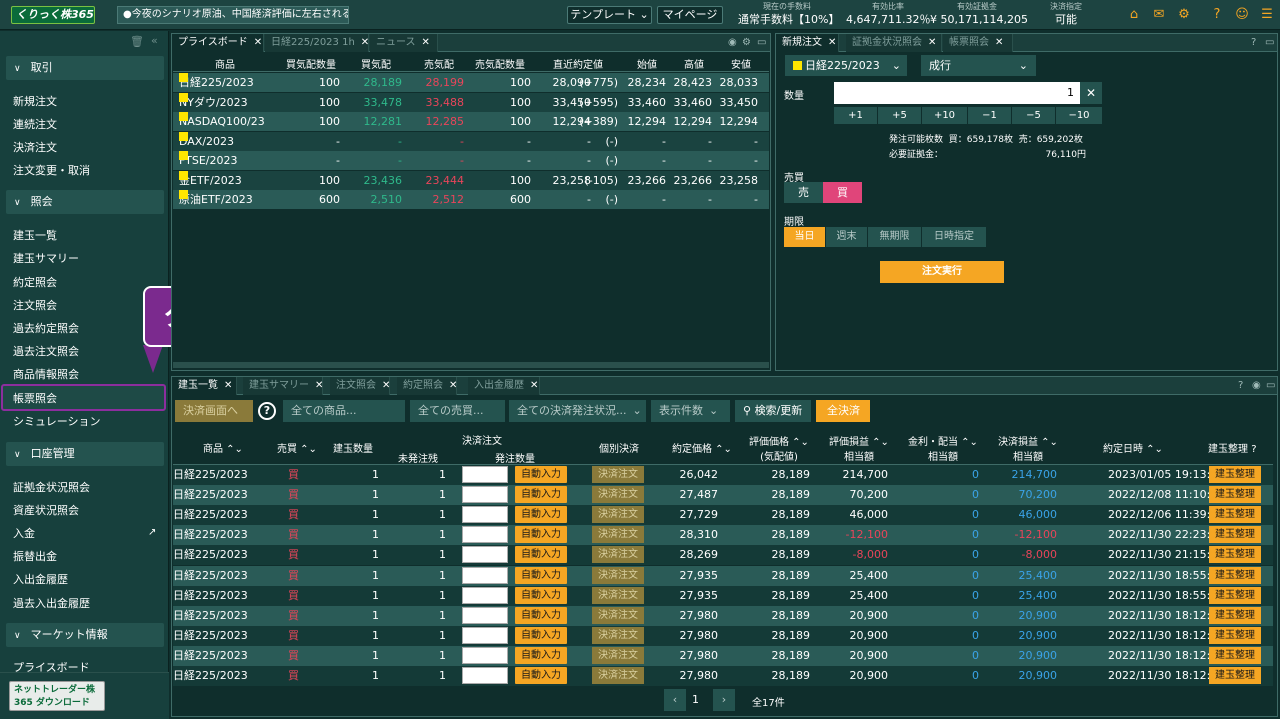 Image resolution: width=1280 pixels, height=719 pixels. What do you see at coordinates (35, 306) in the screenshot?
I see `sidebar-item-orders: 注文照会` at bounding box center [35, 306].